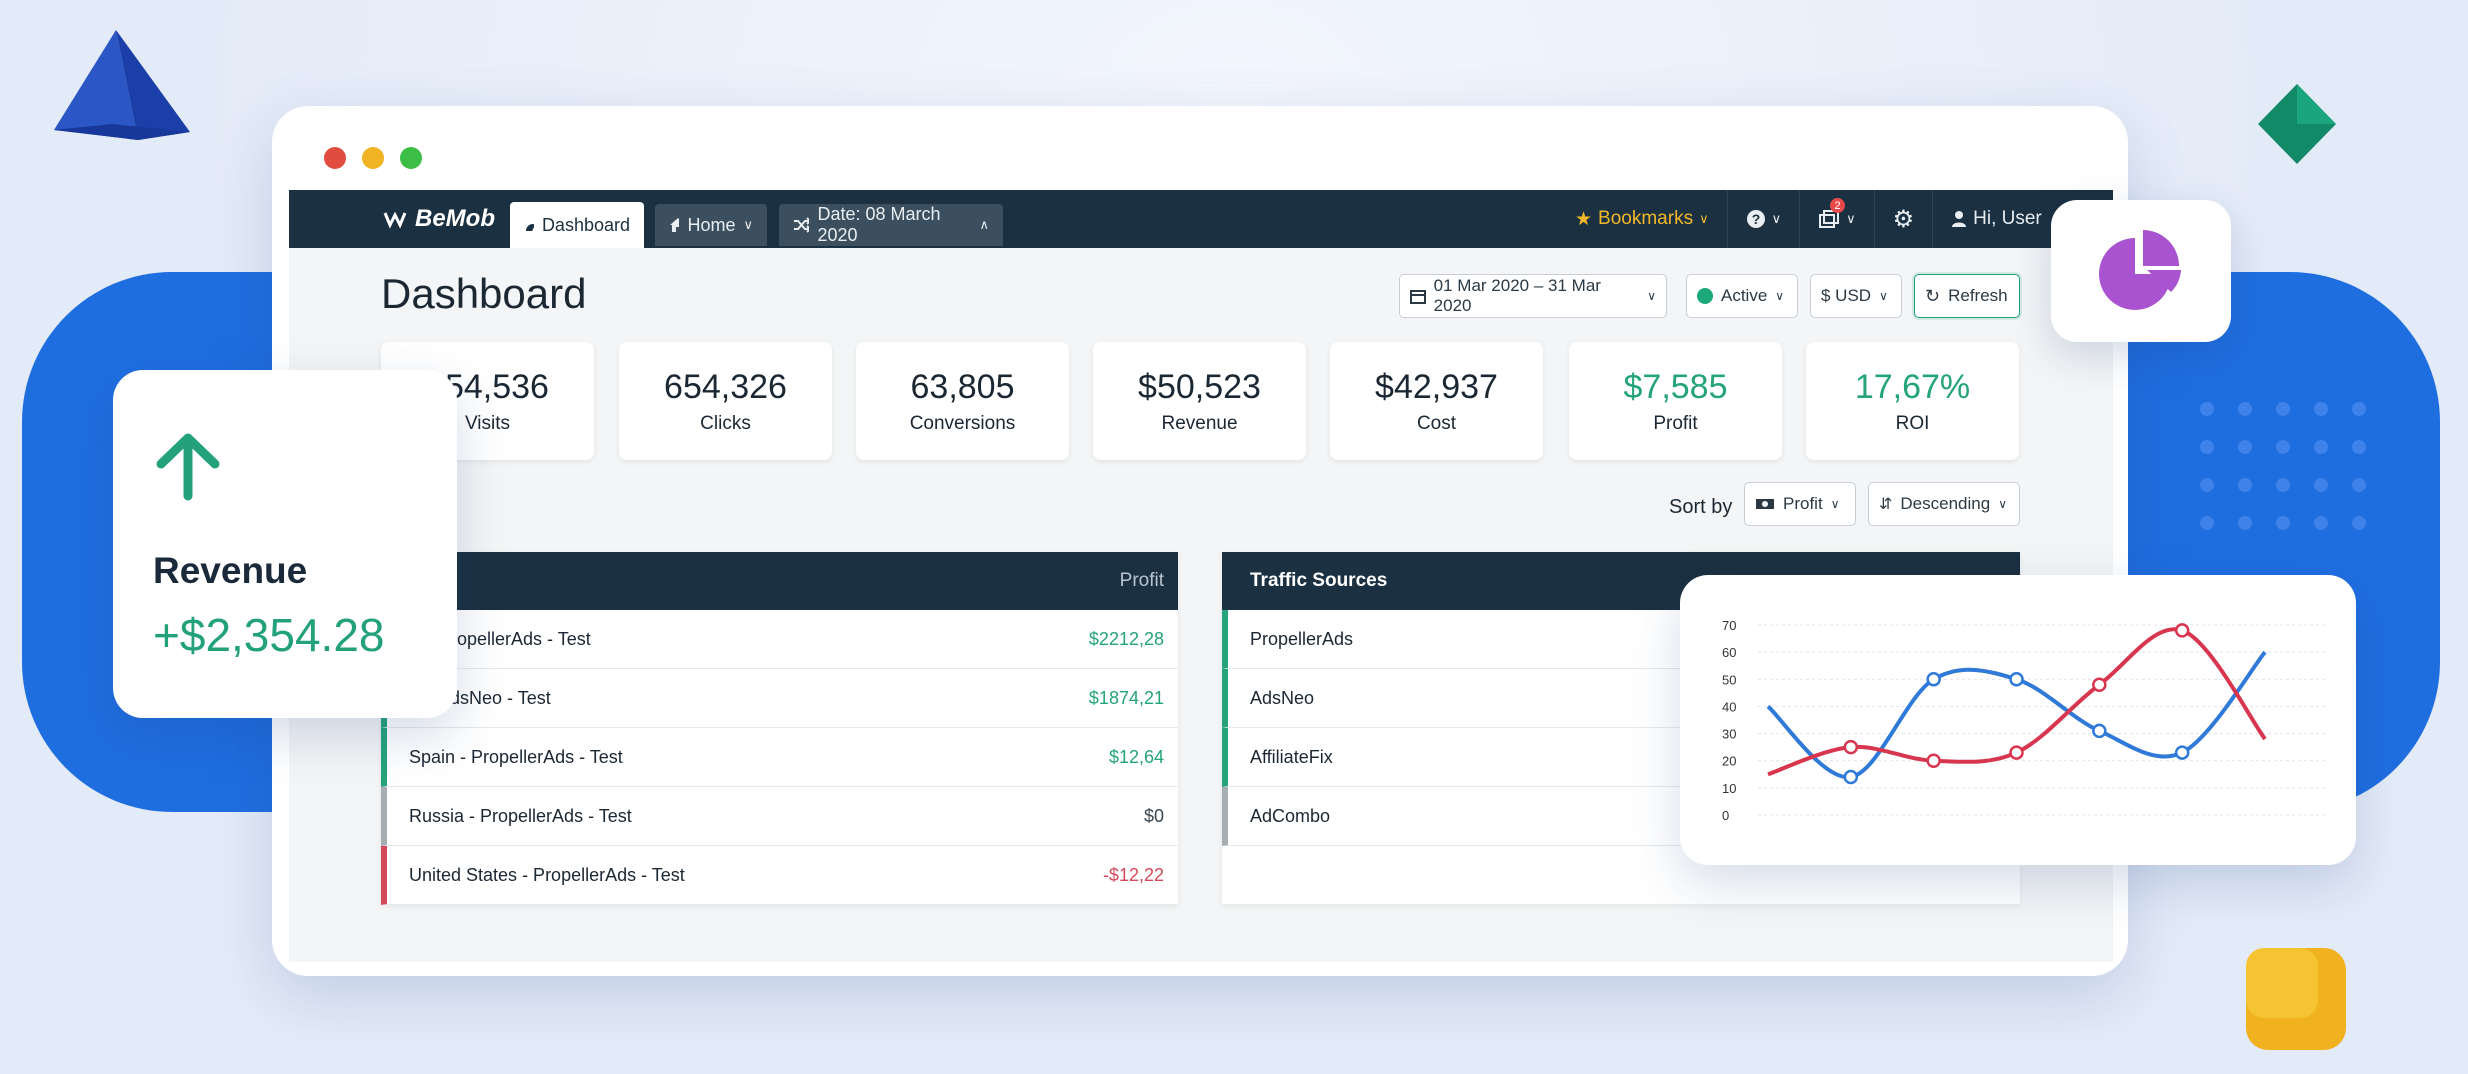  What do you see at coordinates (2141, 271) in the screenshot?
I see `pie-chart-overlay-card` at bounding box center [2141, 271].